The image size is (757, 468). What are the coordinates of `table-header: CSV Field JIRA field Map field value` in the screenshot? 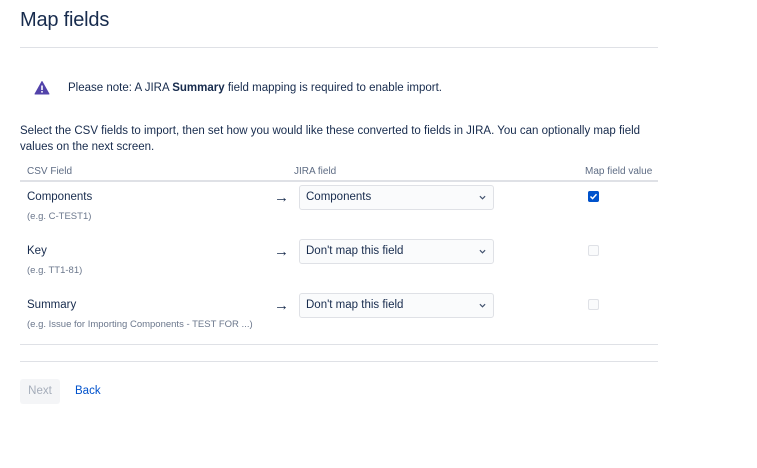 It's located at (339, 173).